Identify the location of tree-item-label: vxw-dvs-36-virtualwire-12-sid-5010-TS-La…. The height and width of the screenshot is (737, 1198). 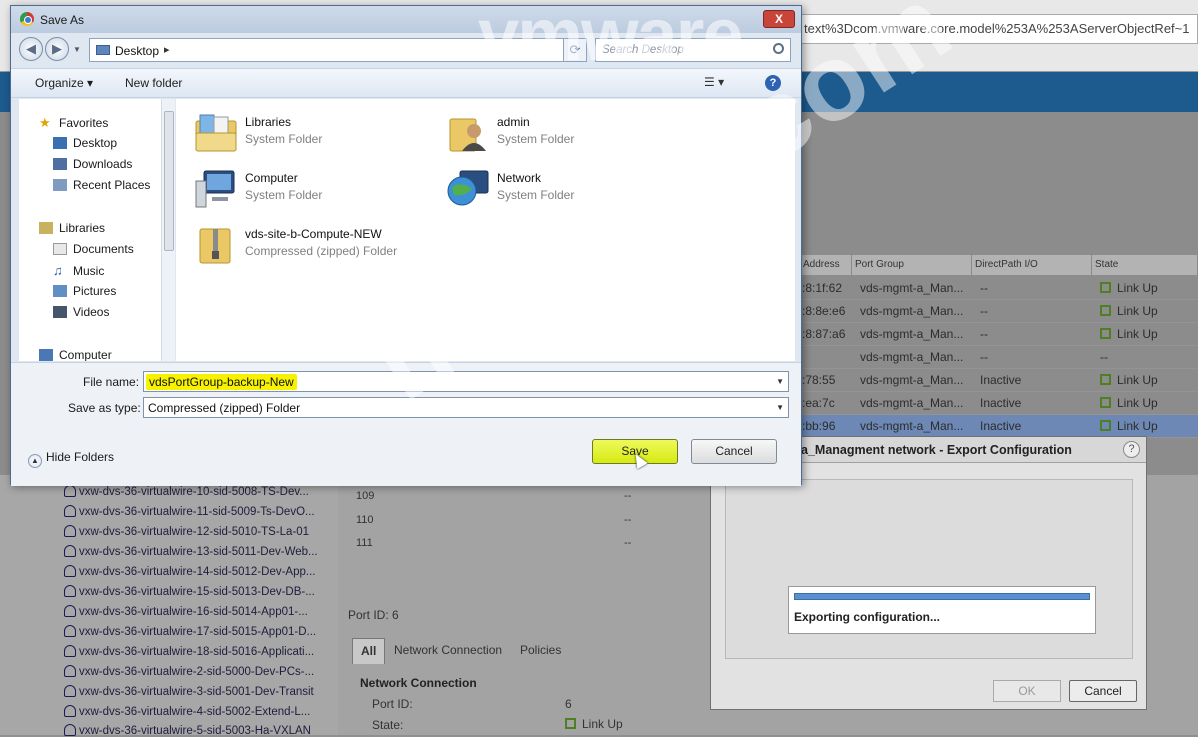
(194, 532).